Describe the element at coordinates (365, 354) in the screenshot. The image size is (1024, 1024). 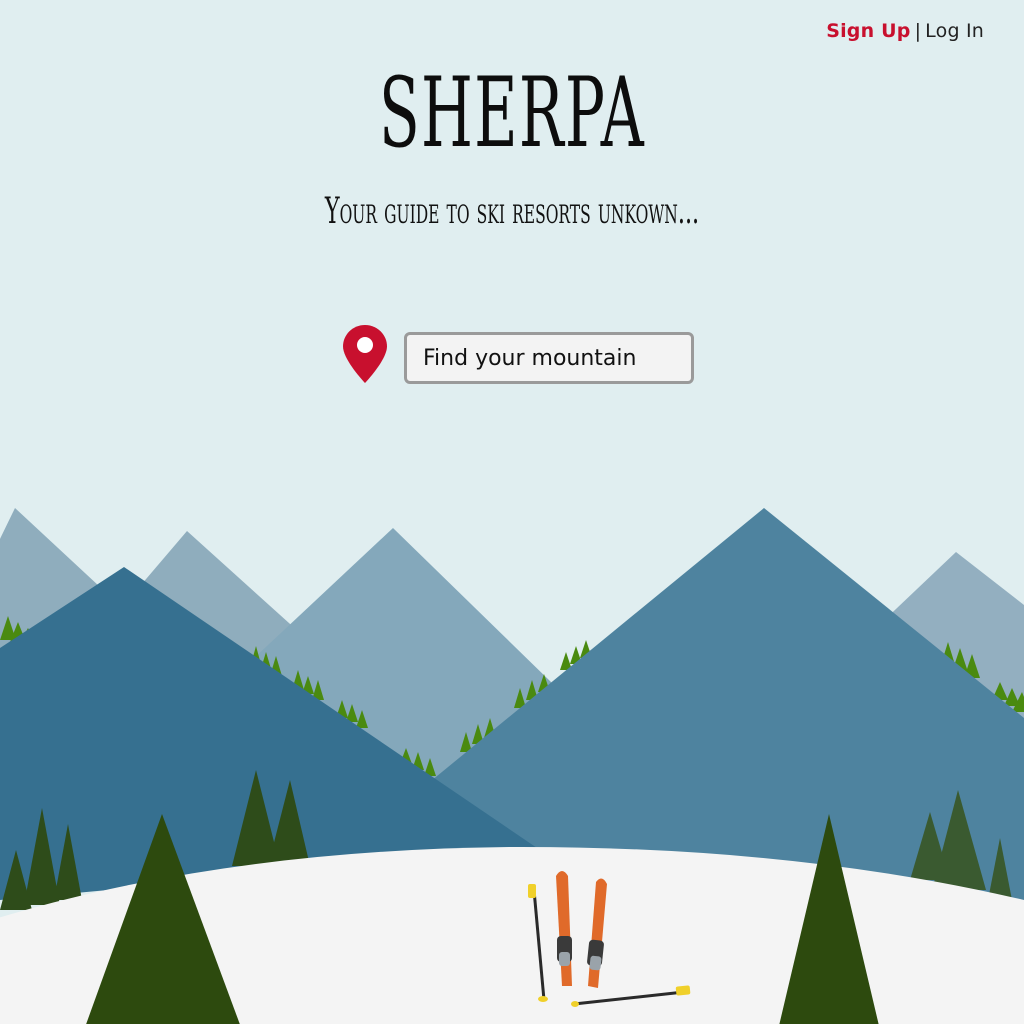
I see `map-pin-icon` at that location.